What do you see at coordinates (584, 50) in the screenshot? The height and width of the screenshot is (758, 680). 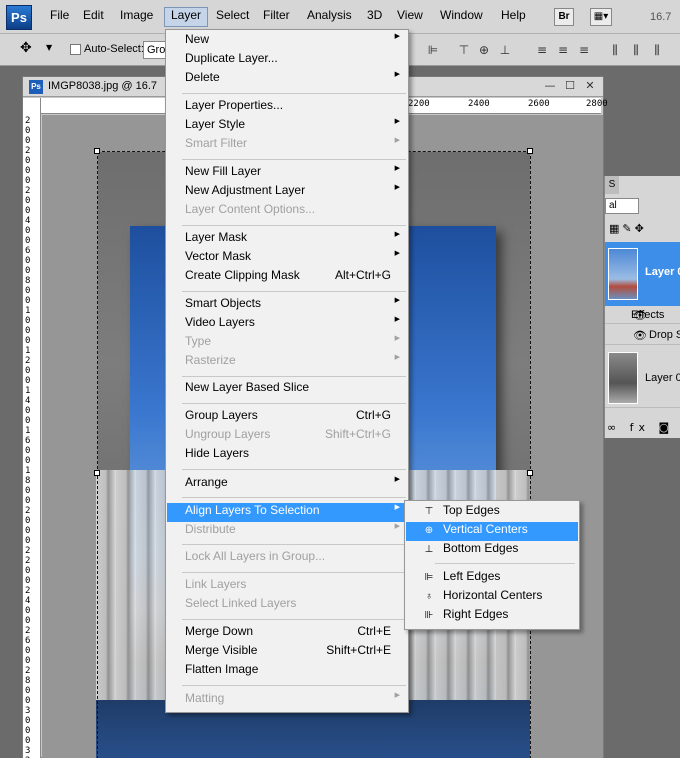 I see `distribute-bottom-icon: ≡` at bounding box center [584, 50].